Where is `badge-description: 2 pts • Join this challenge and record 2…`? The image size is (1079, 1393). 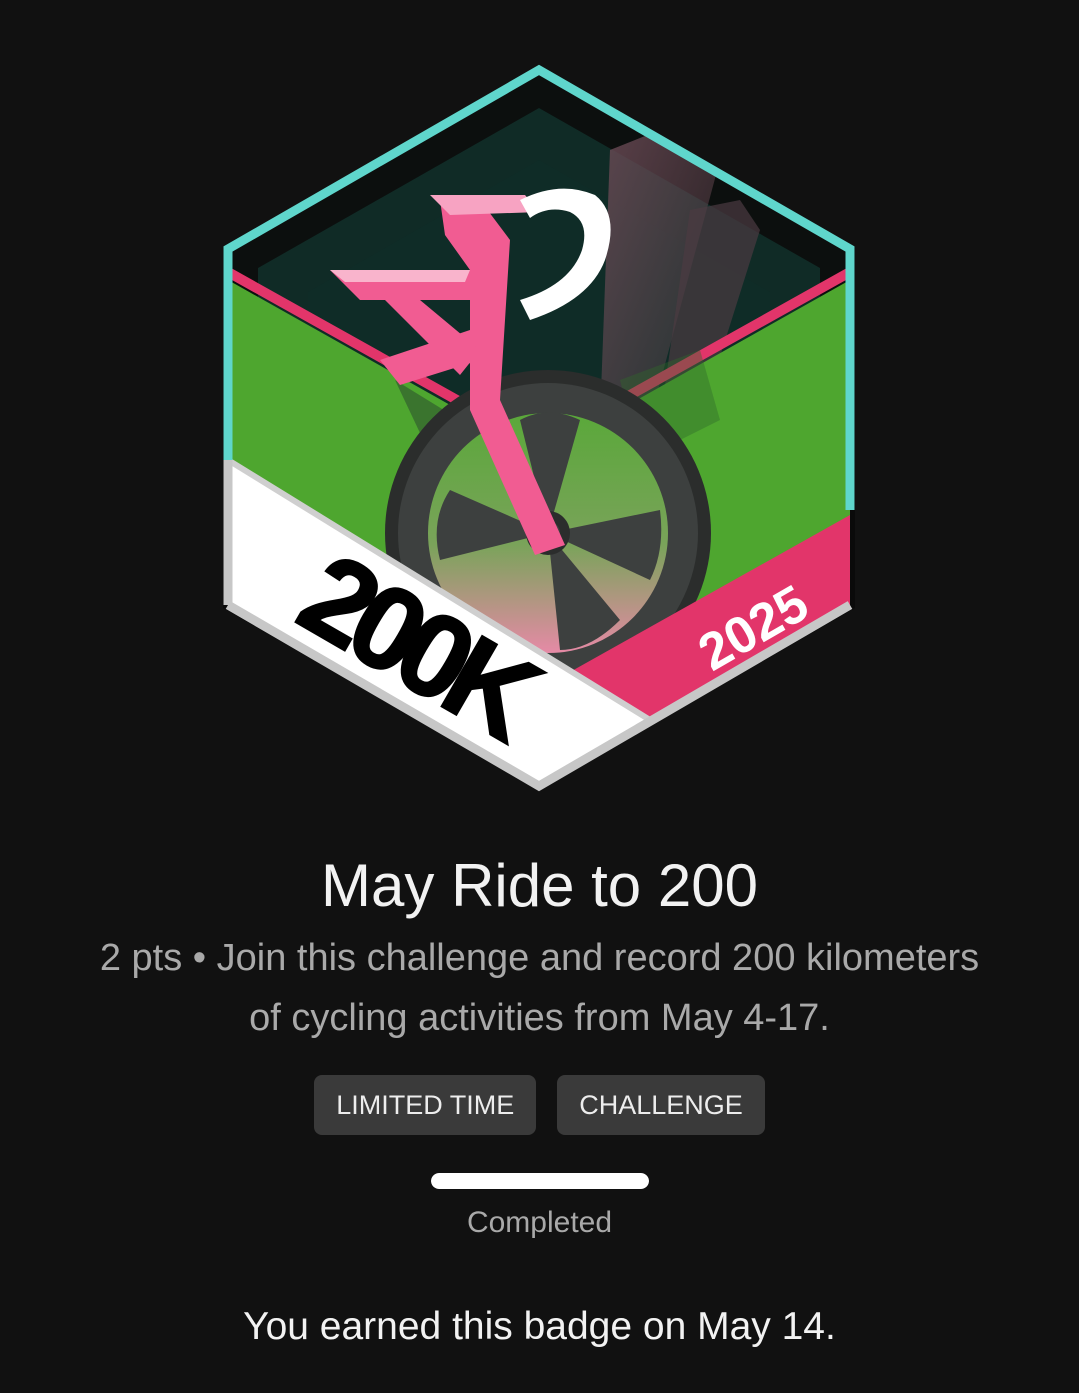
badge-description: 2 pts • Join this challenge and record 2… is located at coordinates (539, 988).